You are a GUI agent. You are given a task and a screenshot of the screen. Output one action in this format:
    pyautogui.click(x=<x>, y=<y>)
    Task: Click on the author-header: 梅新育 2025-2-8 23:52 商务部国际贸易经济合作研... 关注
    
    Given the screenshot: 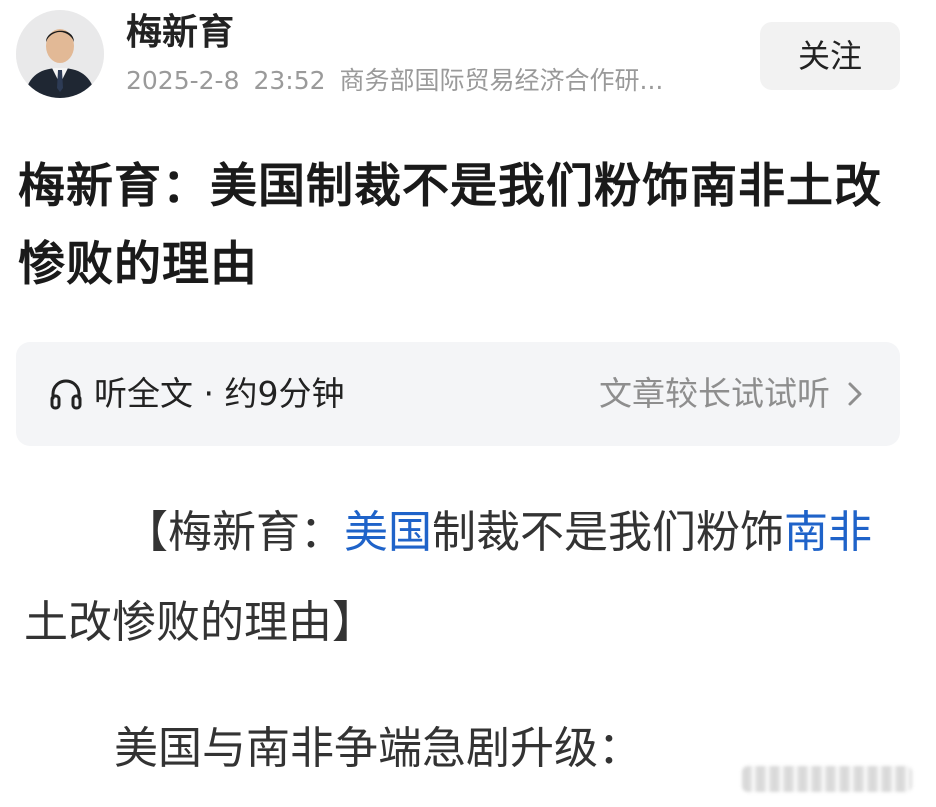 What is the action you would take?
    pyautogui.click(x=468, y=55)
    